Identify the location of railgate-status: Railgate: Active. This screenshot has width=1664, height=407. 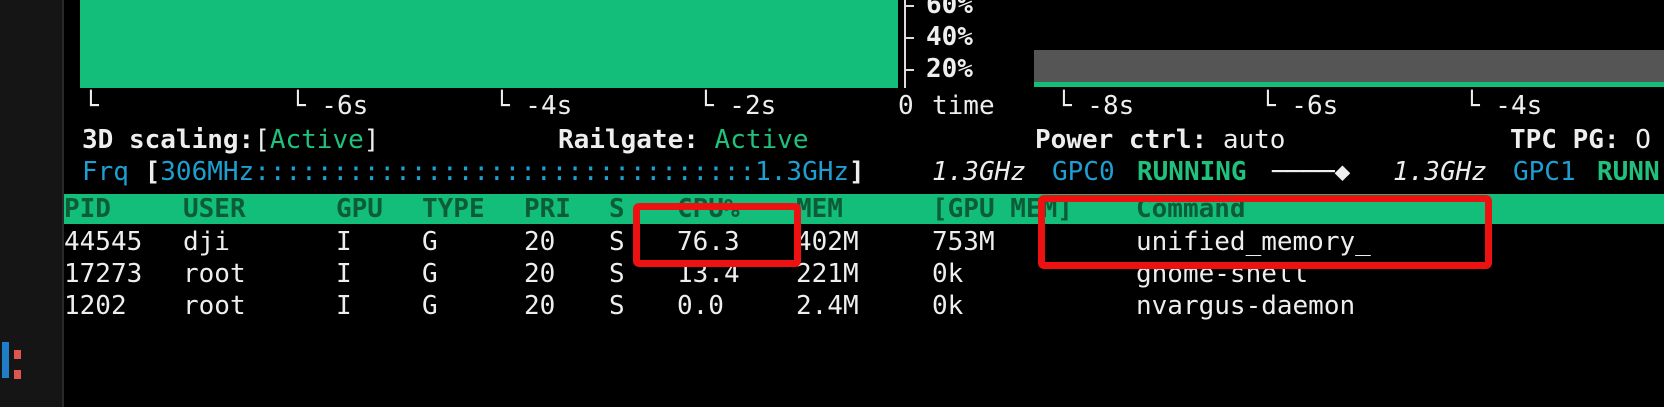
(683, 140).